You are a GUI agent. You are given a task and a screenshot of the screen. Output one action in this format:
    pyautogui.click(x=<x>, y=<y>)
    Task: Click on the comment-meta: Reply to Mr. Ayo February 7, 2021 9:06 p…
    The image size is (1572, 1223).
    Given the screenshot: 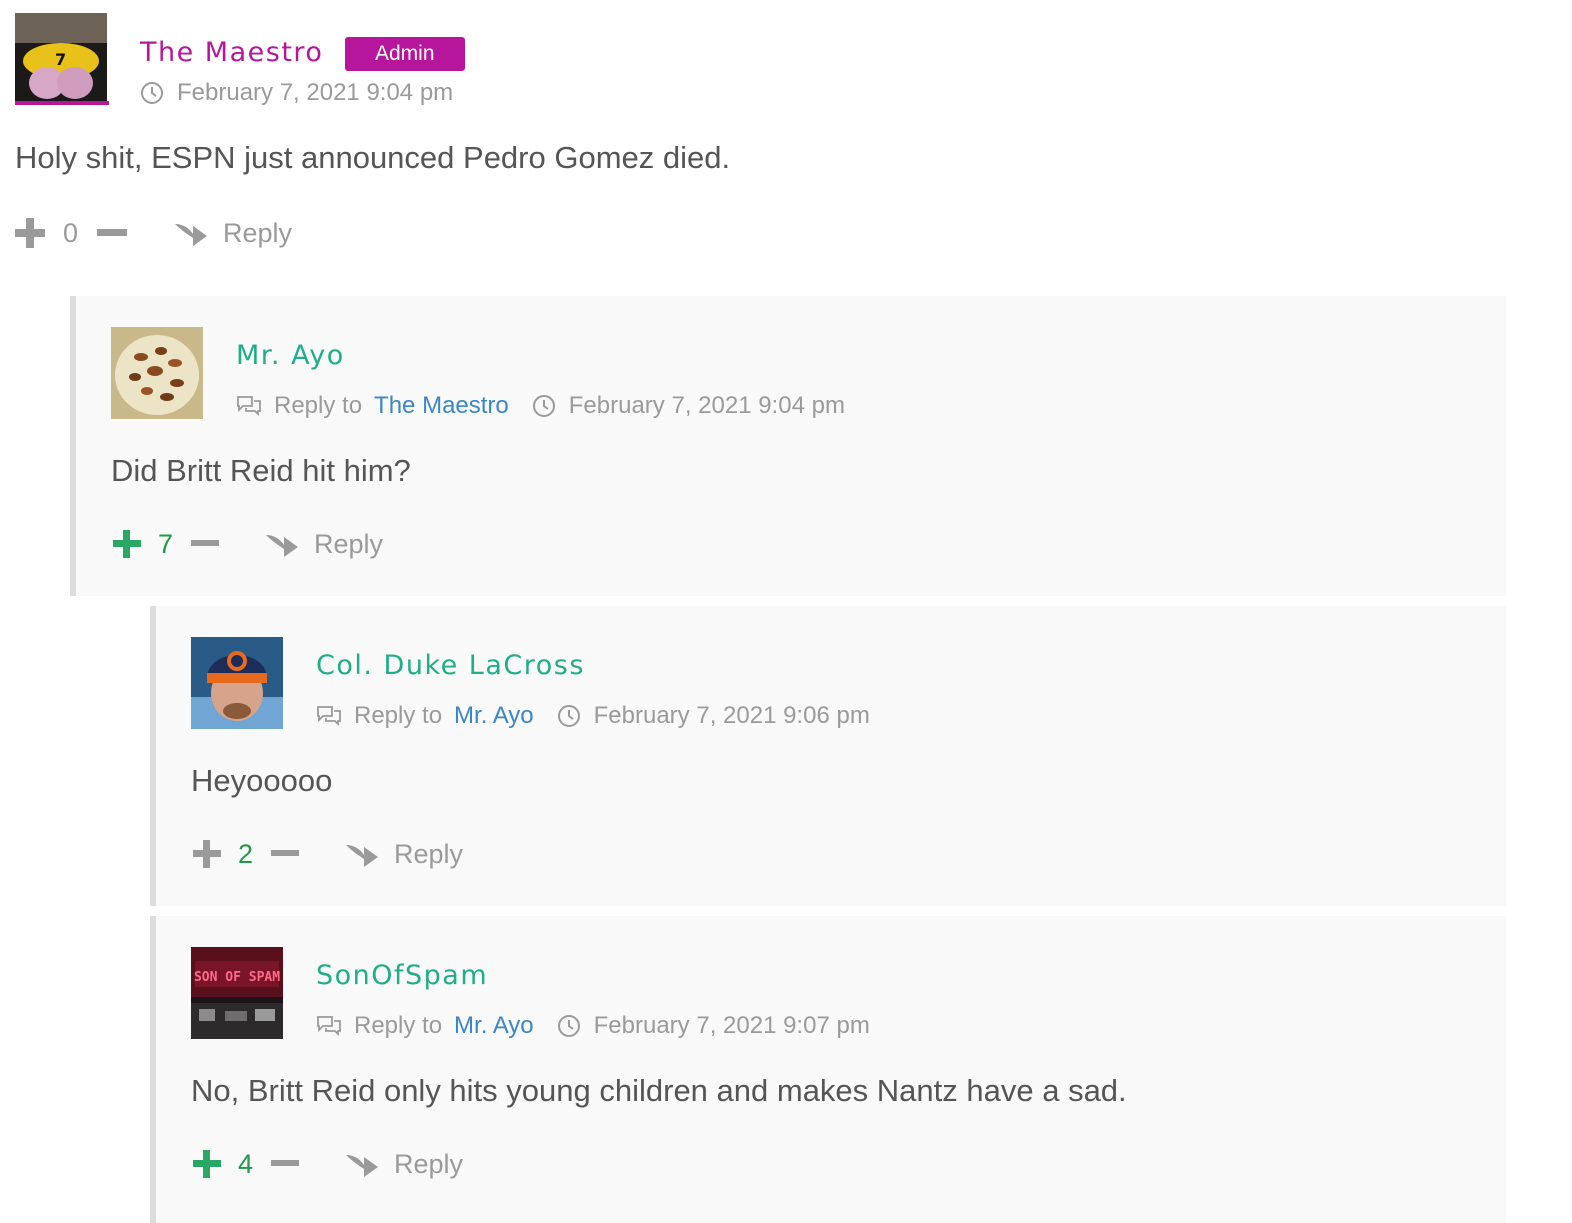 What is the action you would take?
    pyautogui.click(x=593, y=716)
    